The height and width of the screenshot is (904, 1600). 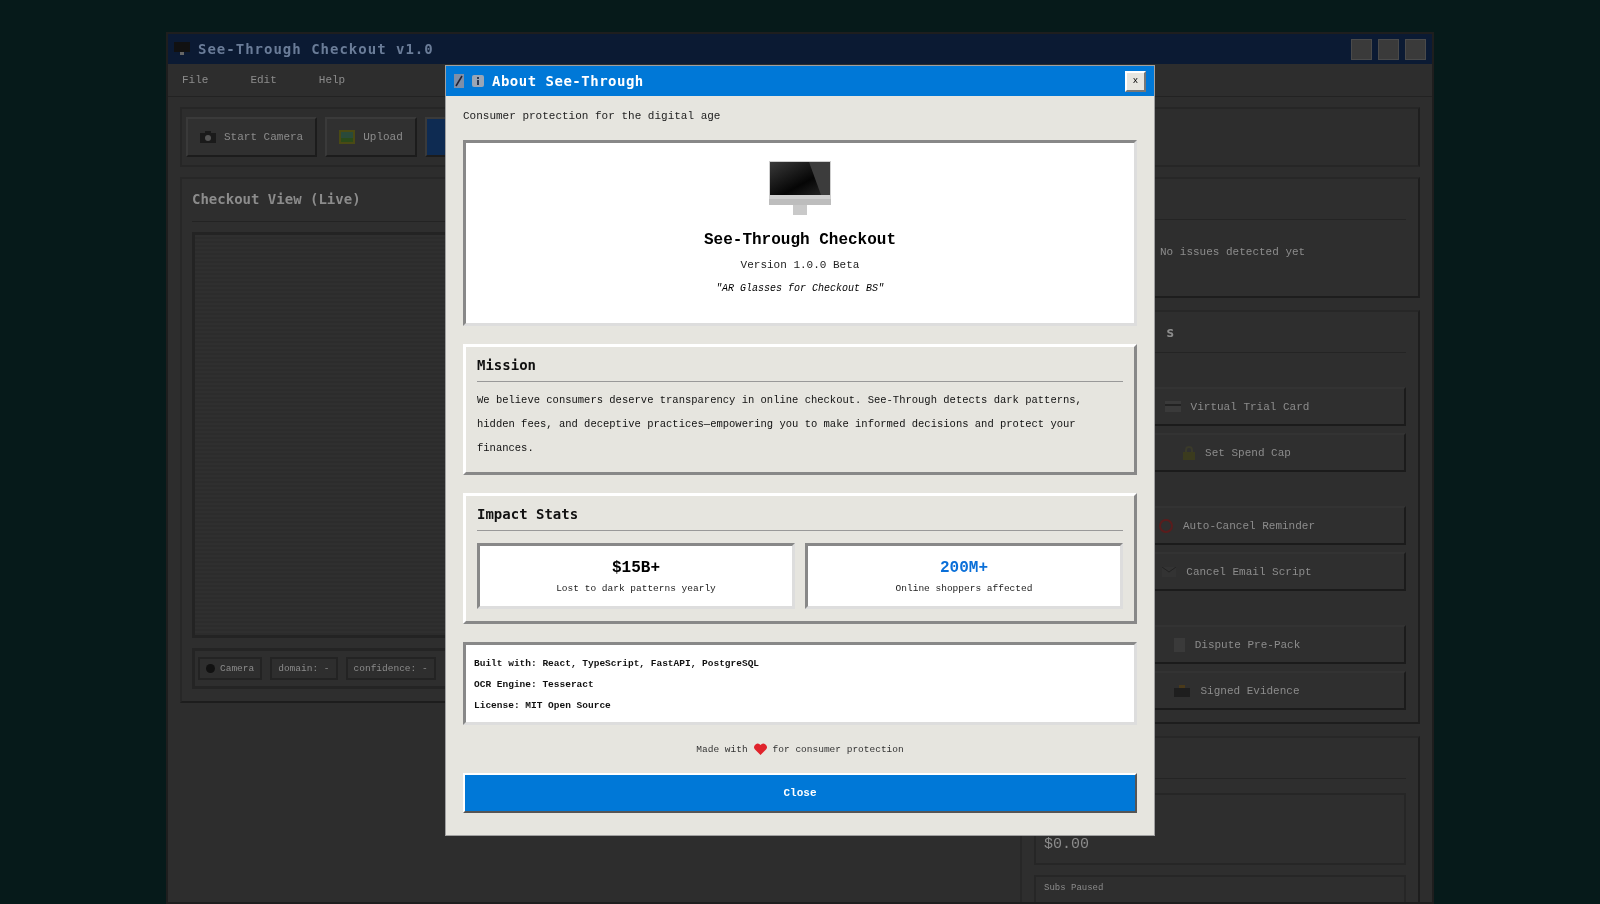 What do you see at coordinates (617, 664) in the screenshot?
I see `info-line: Built with: React, TypeScript, FastAPI, PostgreSQL` at bounding box center [617, 664].